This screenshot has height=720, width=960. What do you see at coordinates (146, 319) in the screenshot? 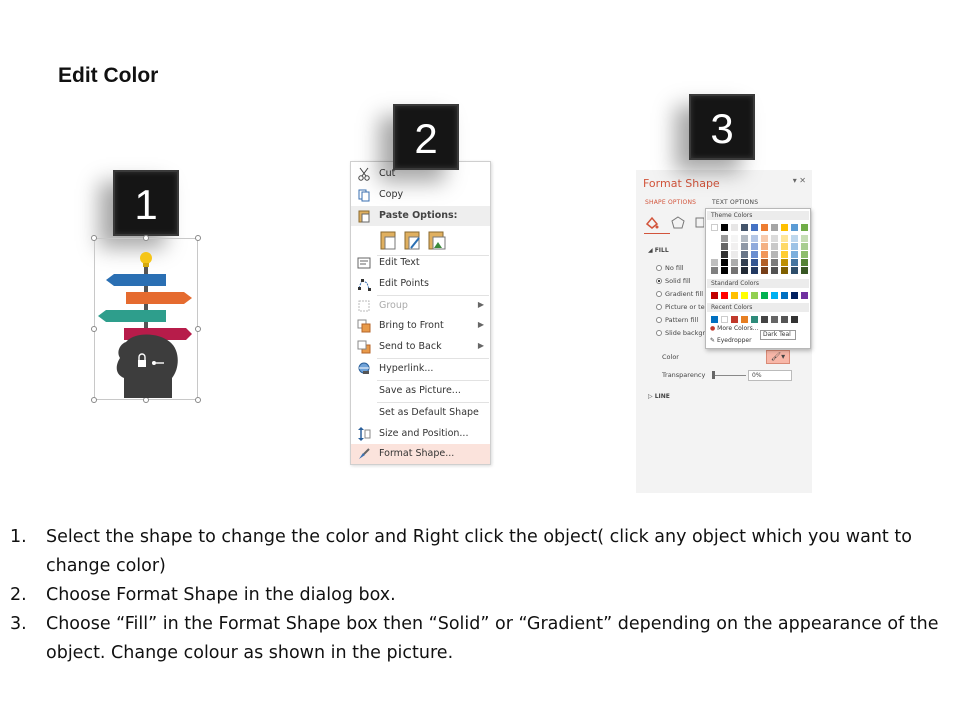
I see `infographic-shape` at bounding box center [146, 319].